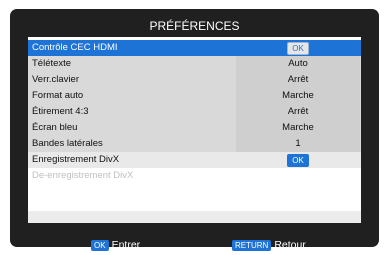  Describe the element at coordinates (194, 176) in the screenshot. I see `menu-item-divx-deregistration: De-enregistrement DivX` at that location.